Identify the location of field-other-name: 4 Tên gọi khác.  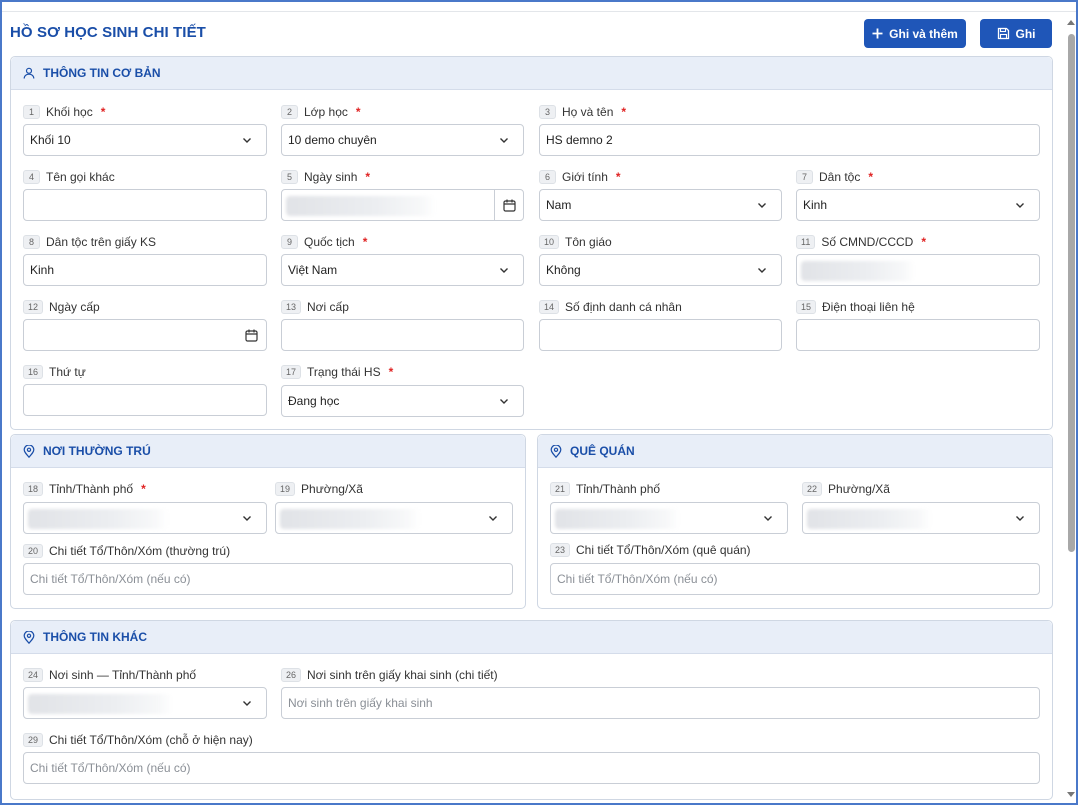
(145, 196).